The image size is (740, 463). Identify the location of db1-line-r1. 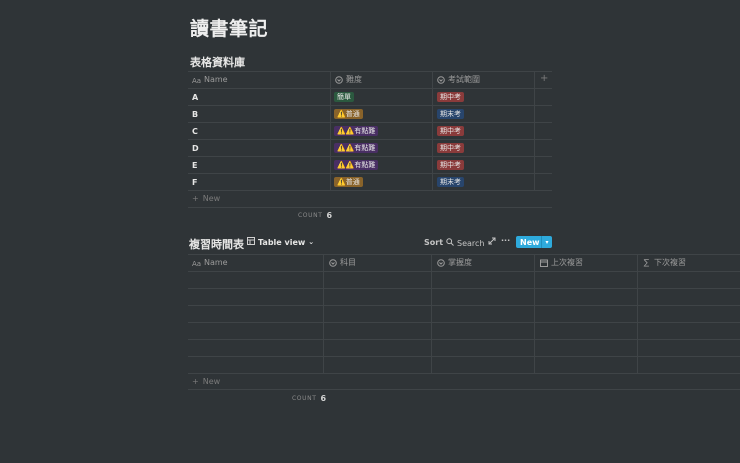
(370, 105).